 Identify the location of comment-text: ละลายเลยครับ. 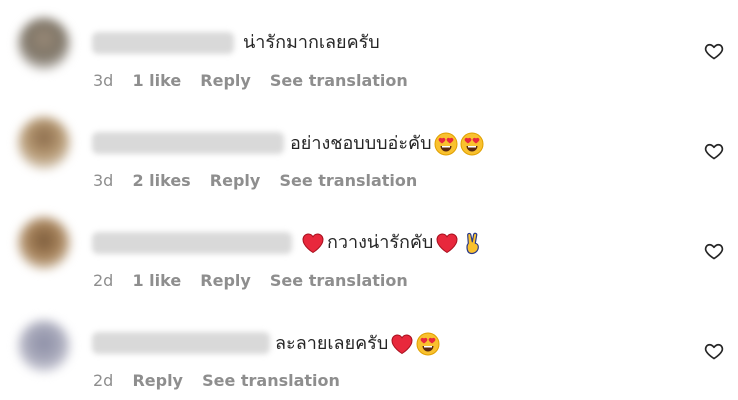
(357, 344).